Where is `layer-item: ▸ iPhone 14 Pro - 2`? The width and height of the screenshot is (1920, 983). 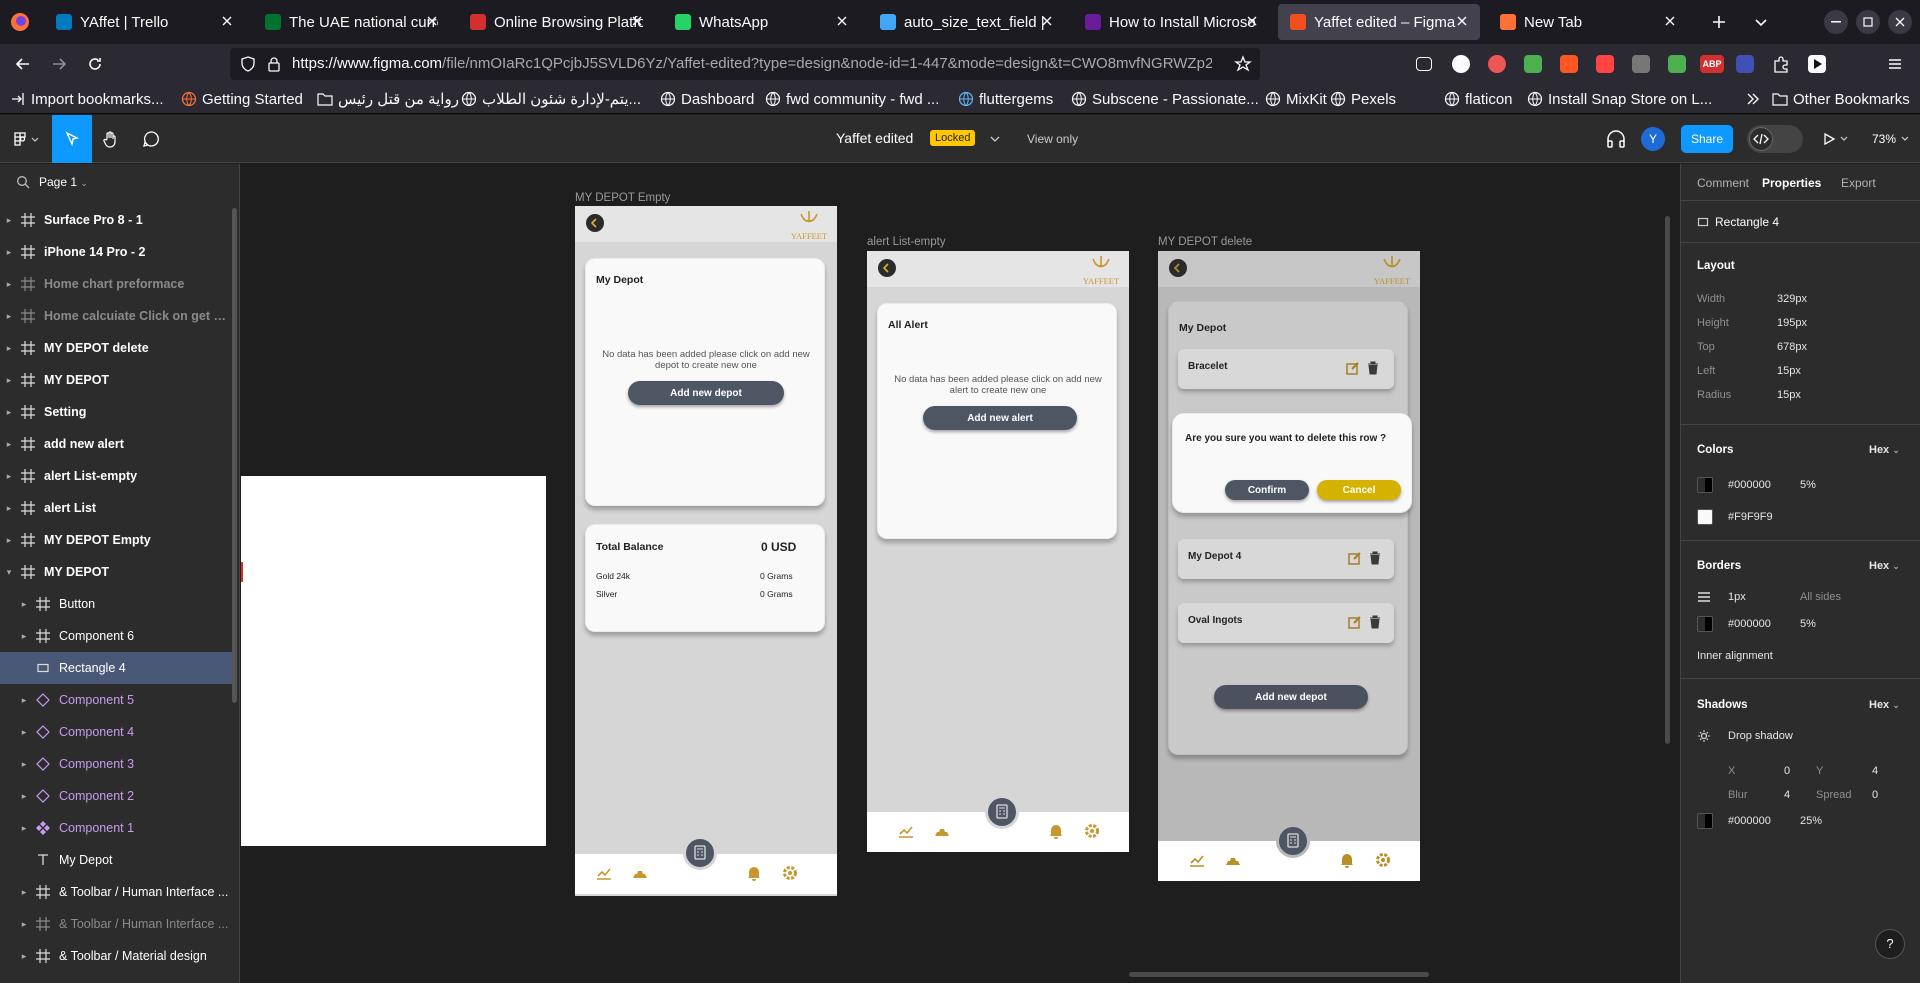 layer-item: ▸ iPhone 14 Pro - 2 is located at coordinates (116, 252).